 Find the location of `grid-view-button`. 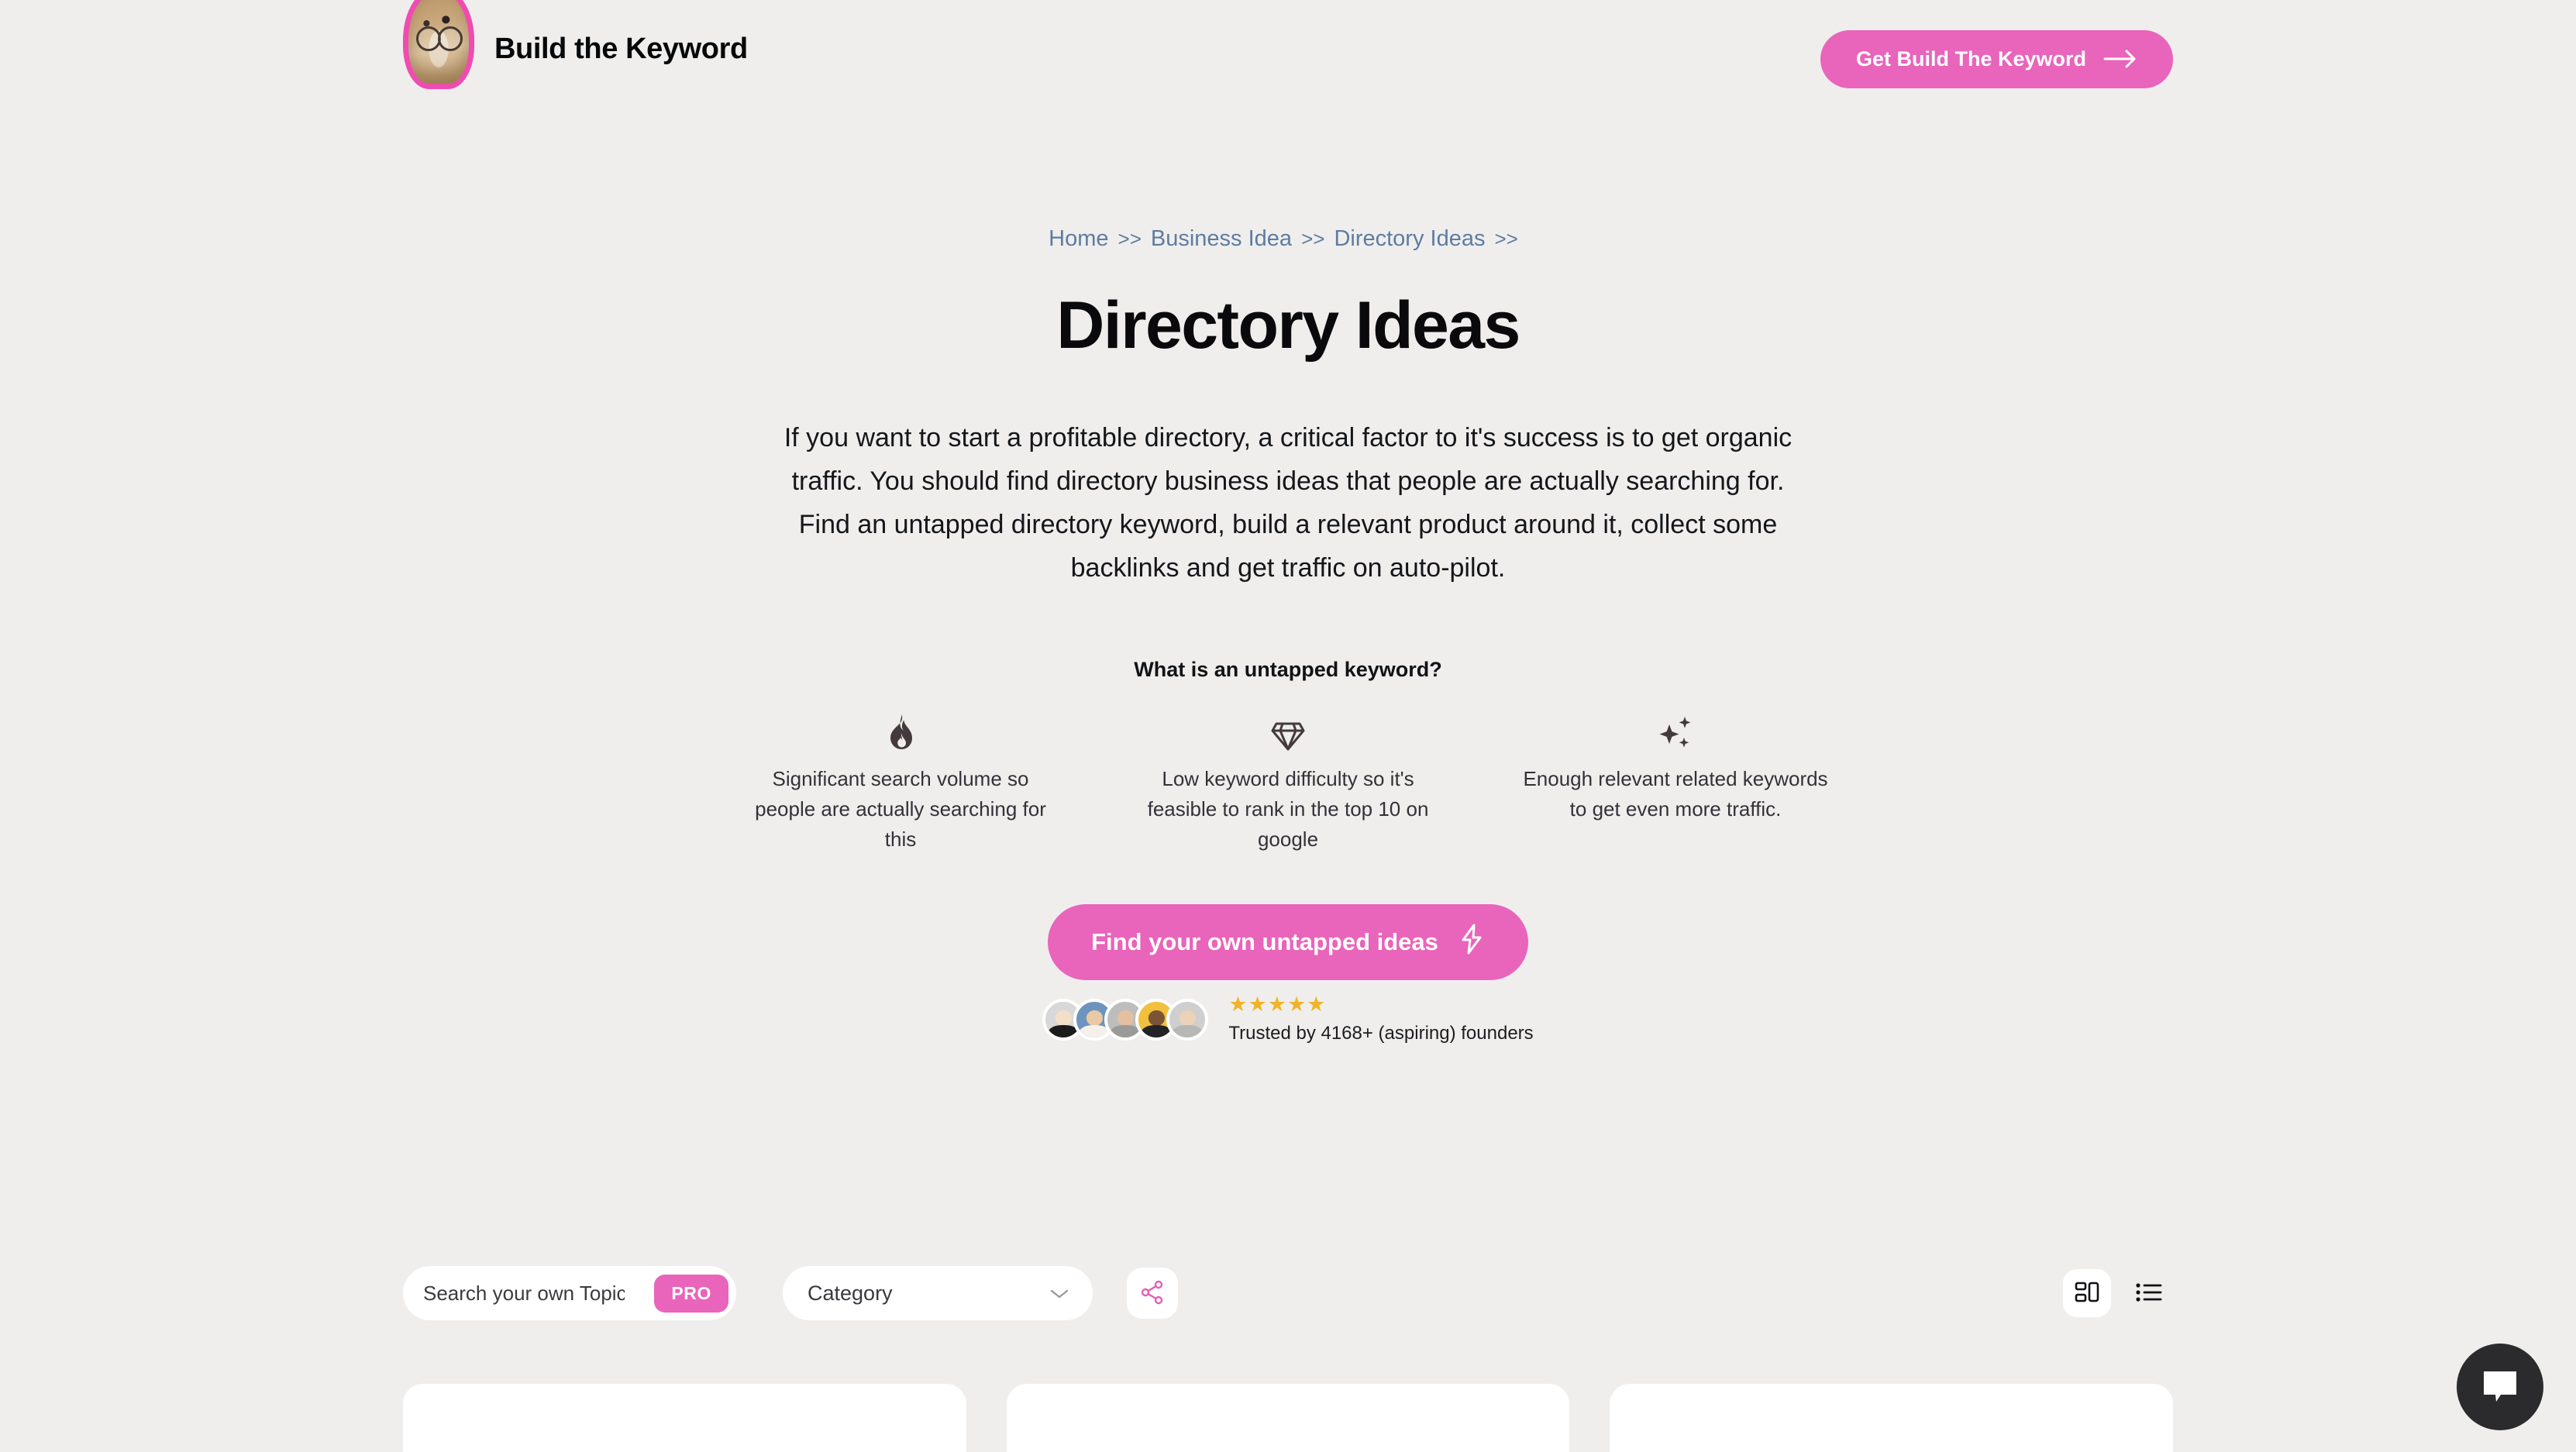

grid-view-button is located at coordinates (2087, 1293).